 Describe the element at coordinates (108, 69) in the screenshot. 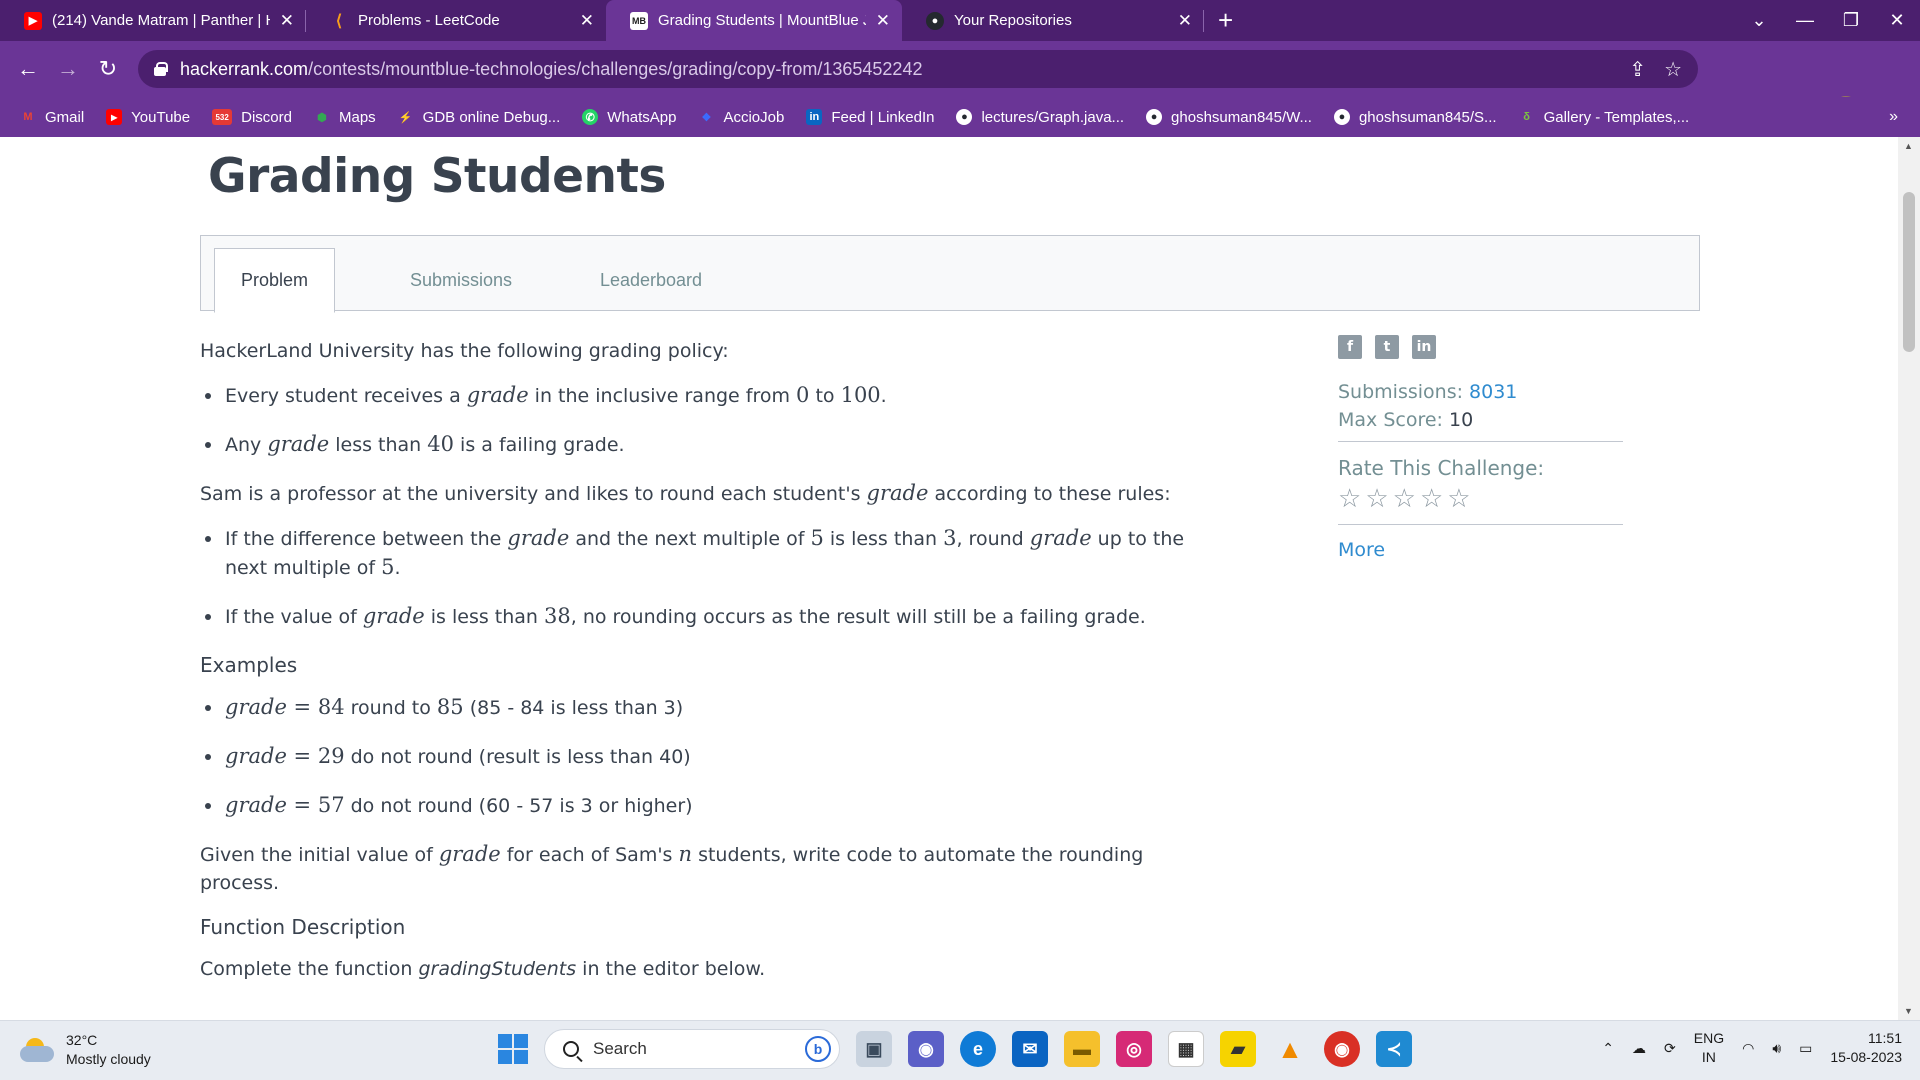

I see `reload-icon: ↻` at that location.